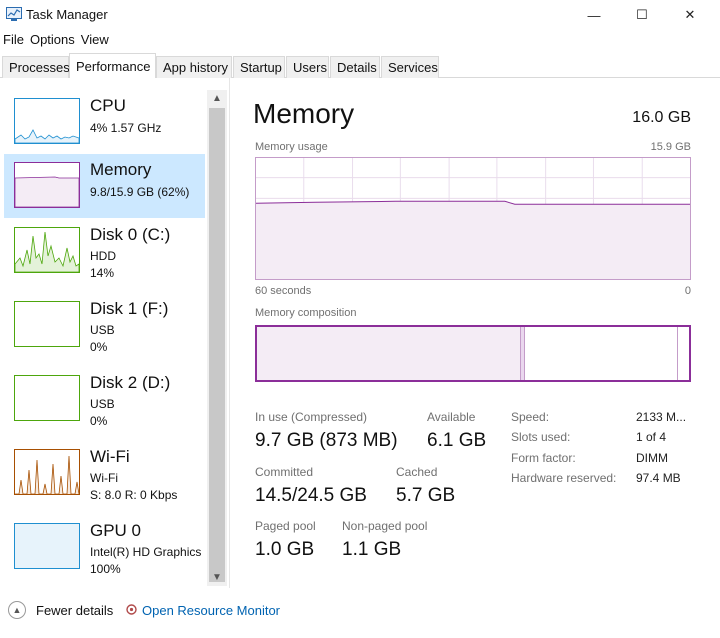  Describe the element at coordinates (116, 530) in the screenshot. I see `sidebar-item-name: GPU 0` at that location.